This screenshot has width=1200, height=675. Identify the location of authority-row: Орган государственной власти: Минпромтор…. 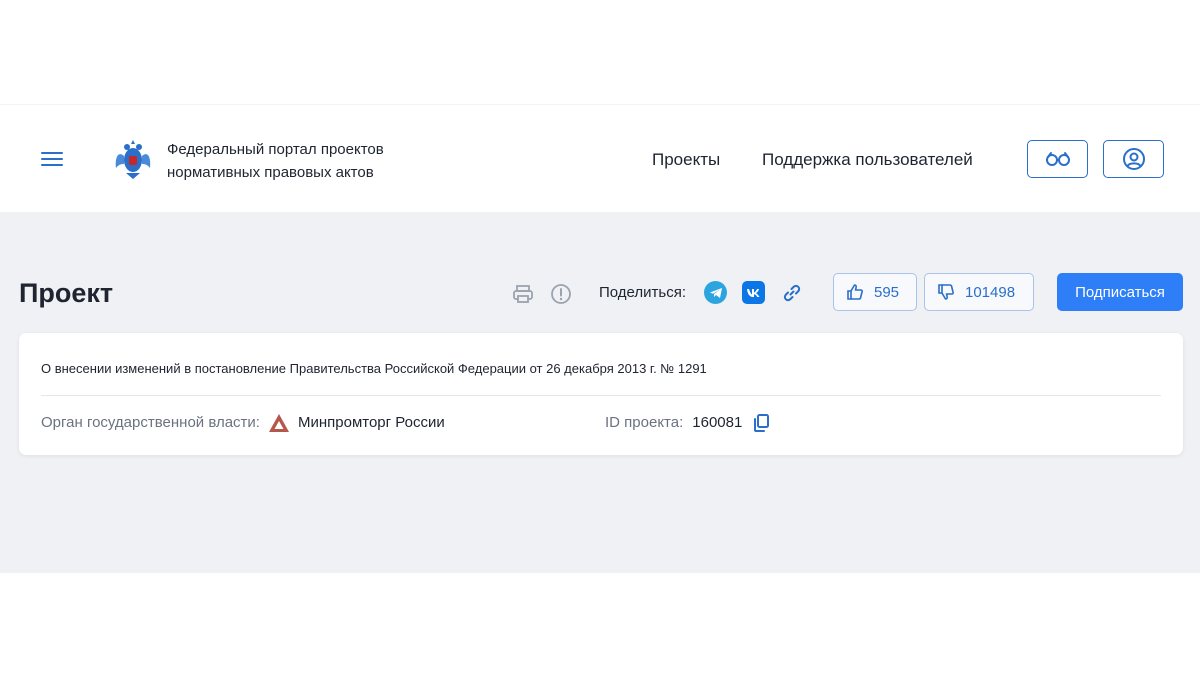
(243, 423).